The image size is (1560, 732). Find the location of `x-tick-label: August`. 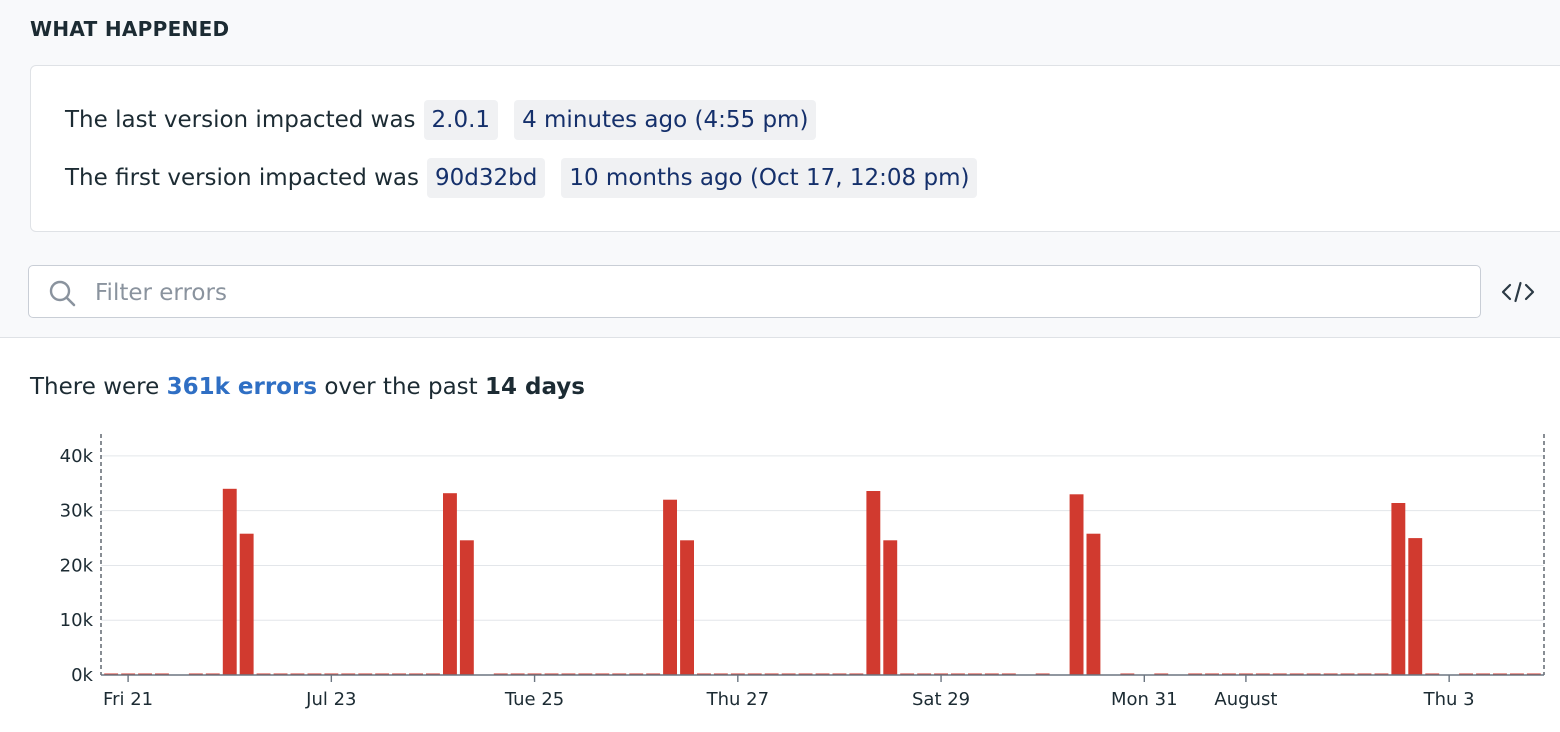

x-tick-label: August is located at coordinates (1245, 699).